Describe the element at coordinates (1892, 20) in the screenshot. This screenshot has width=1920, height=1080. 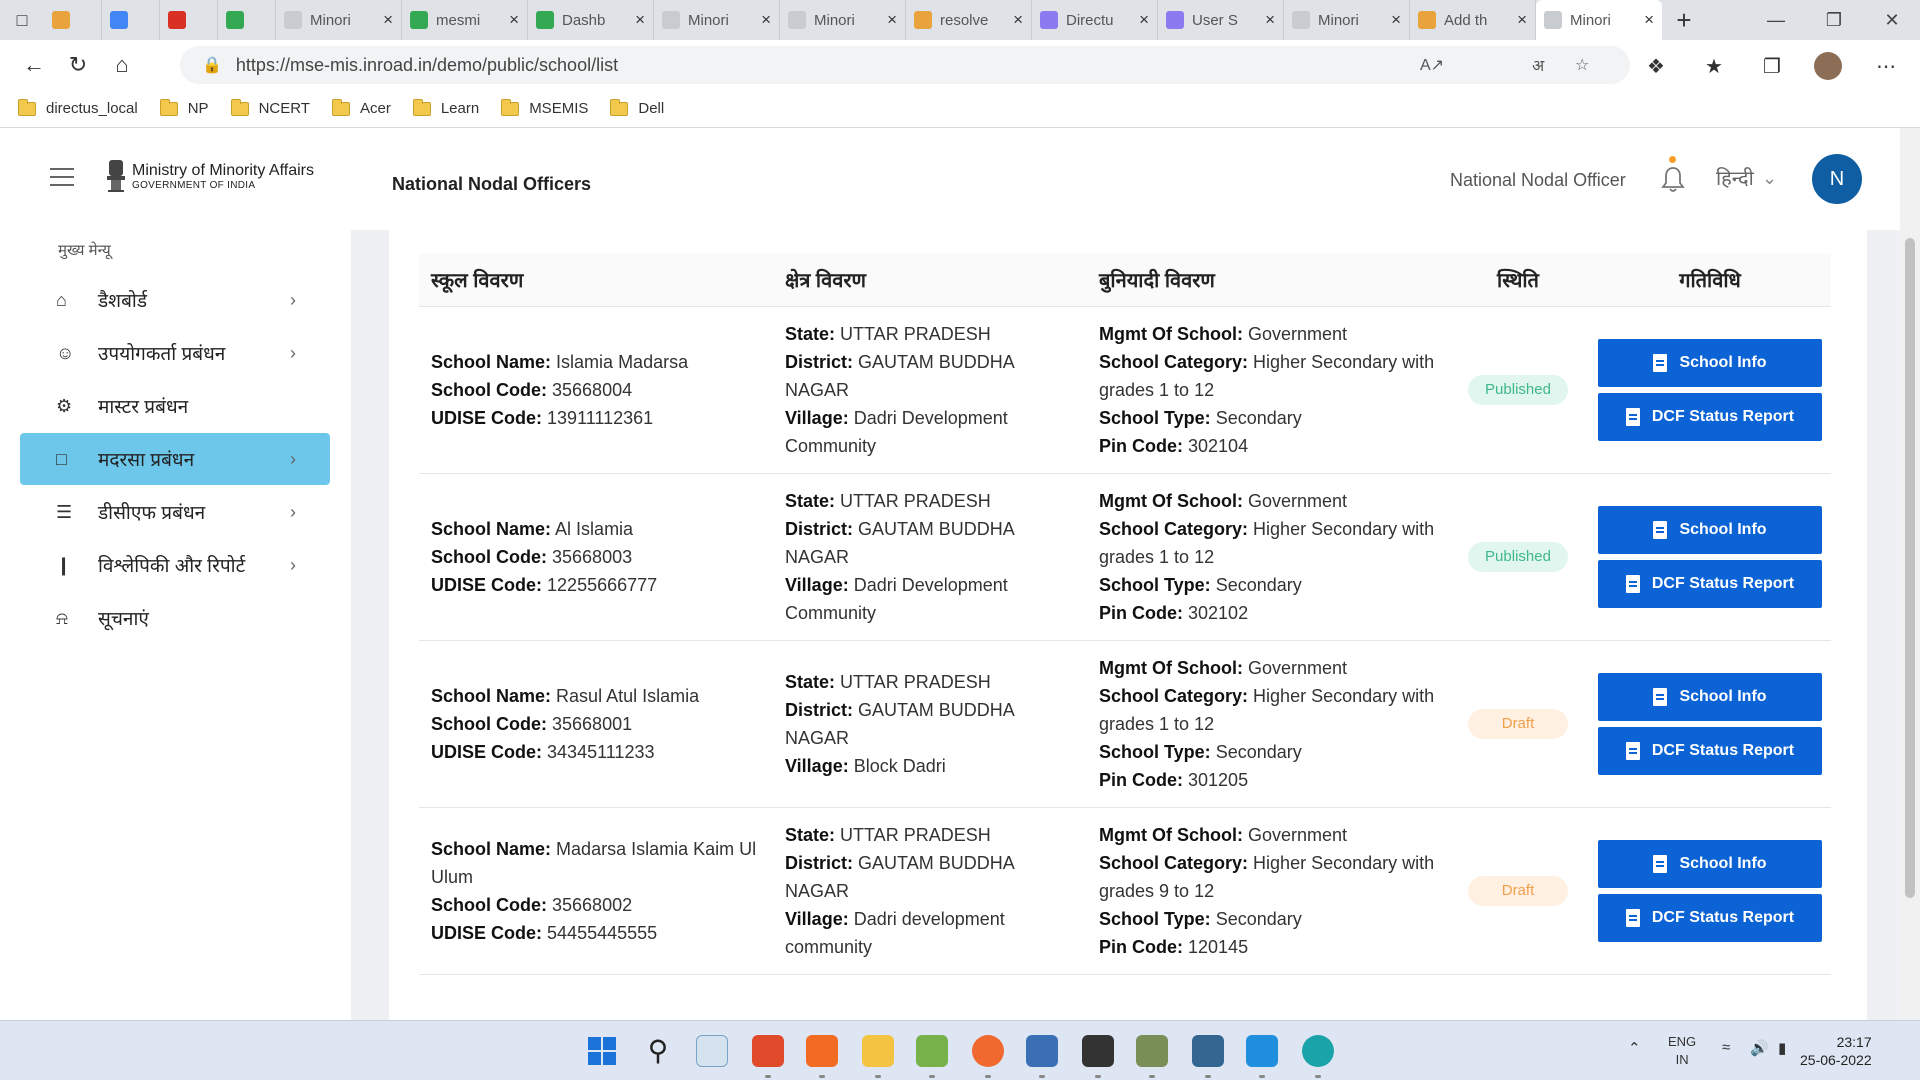
I see `close-window-icon: ✕` at that location.